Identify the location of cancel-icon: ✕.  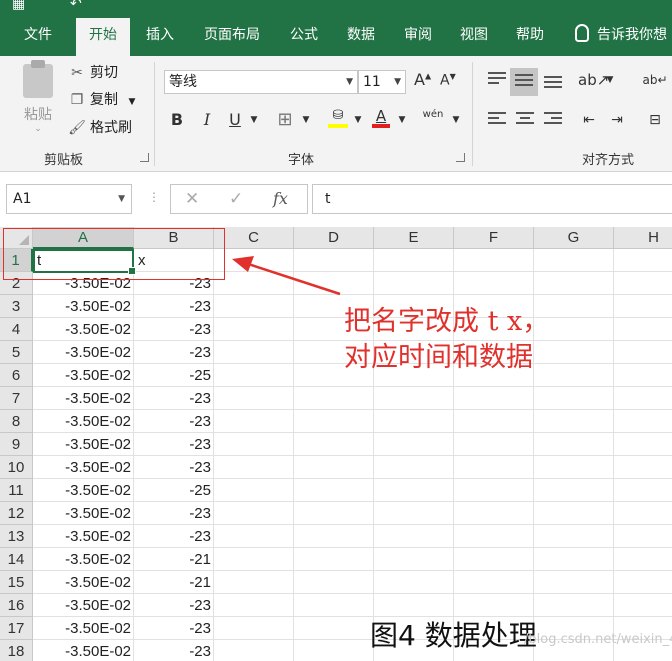
(192, 199).